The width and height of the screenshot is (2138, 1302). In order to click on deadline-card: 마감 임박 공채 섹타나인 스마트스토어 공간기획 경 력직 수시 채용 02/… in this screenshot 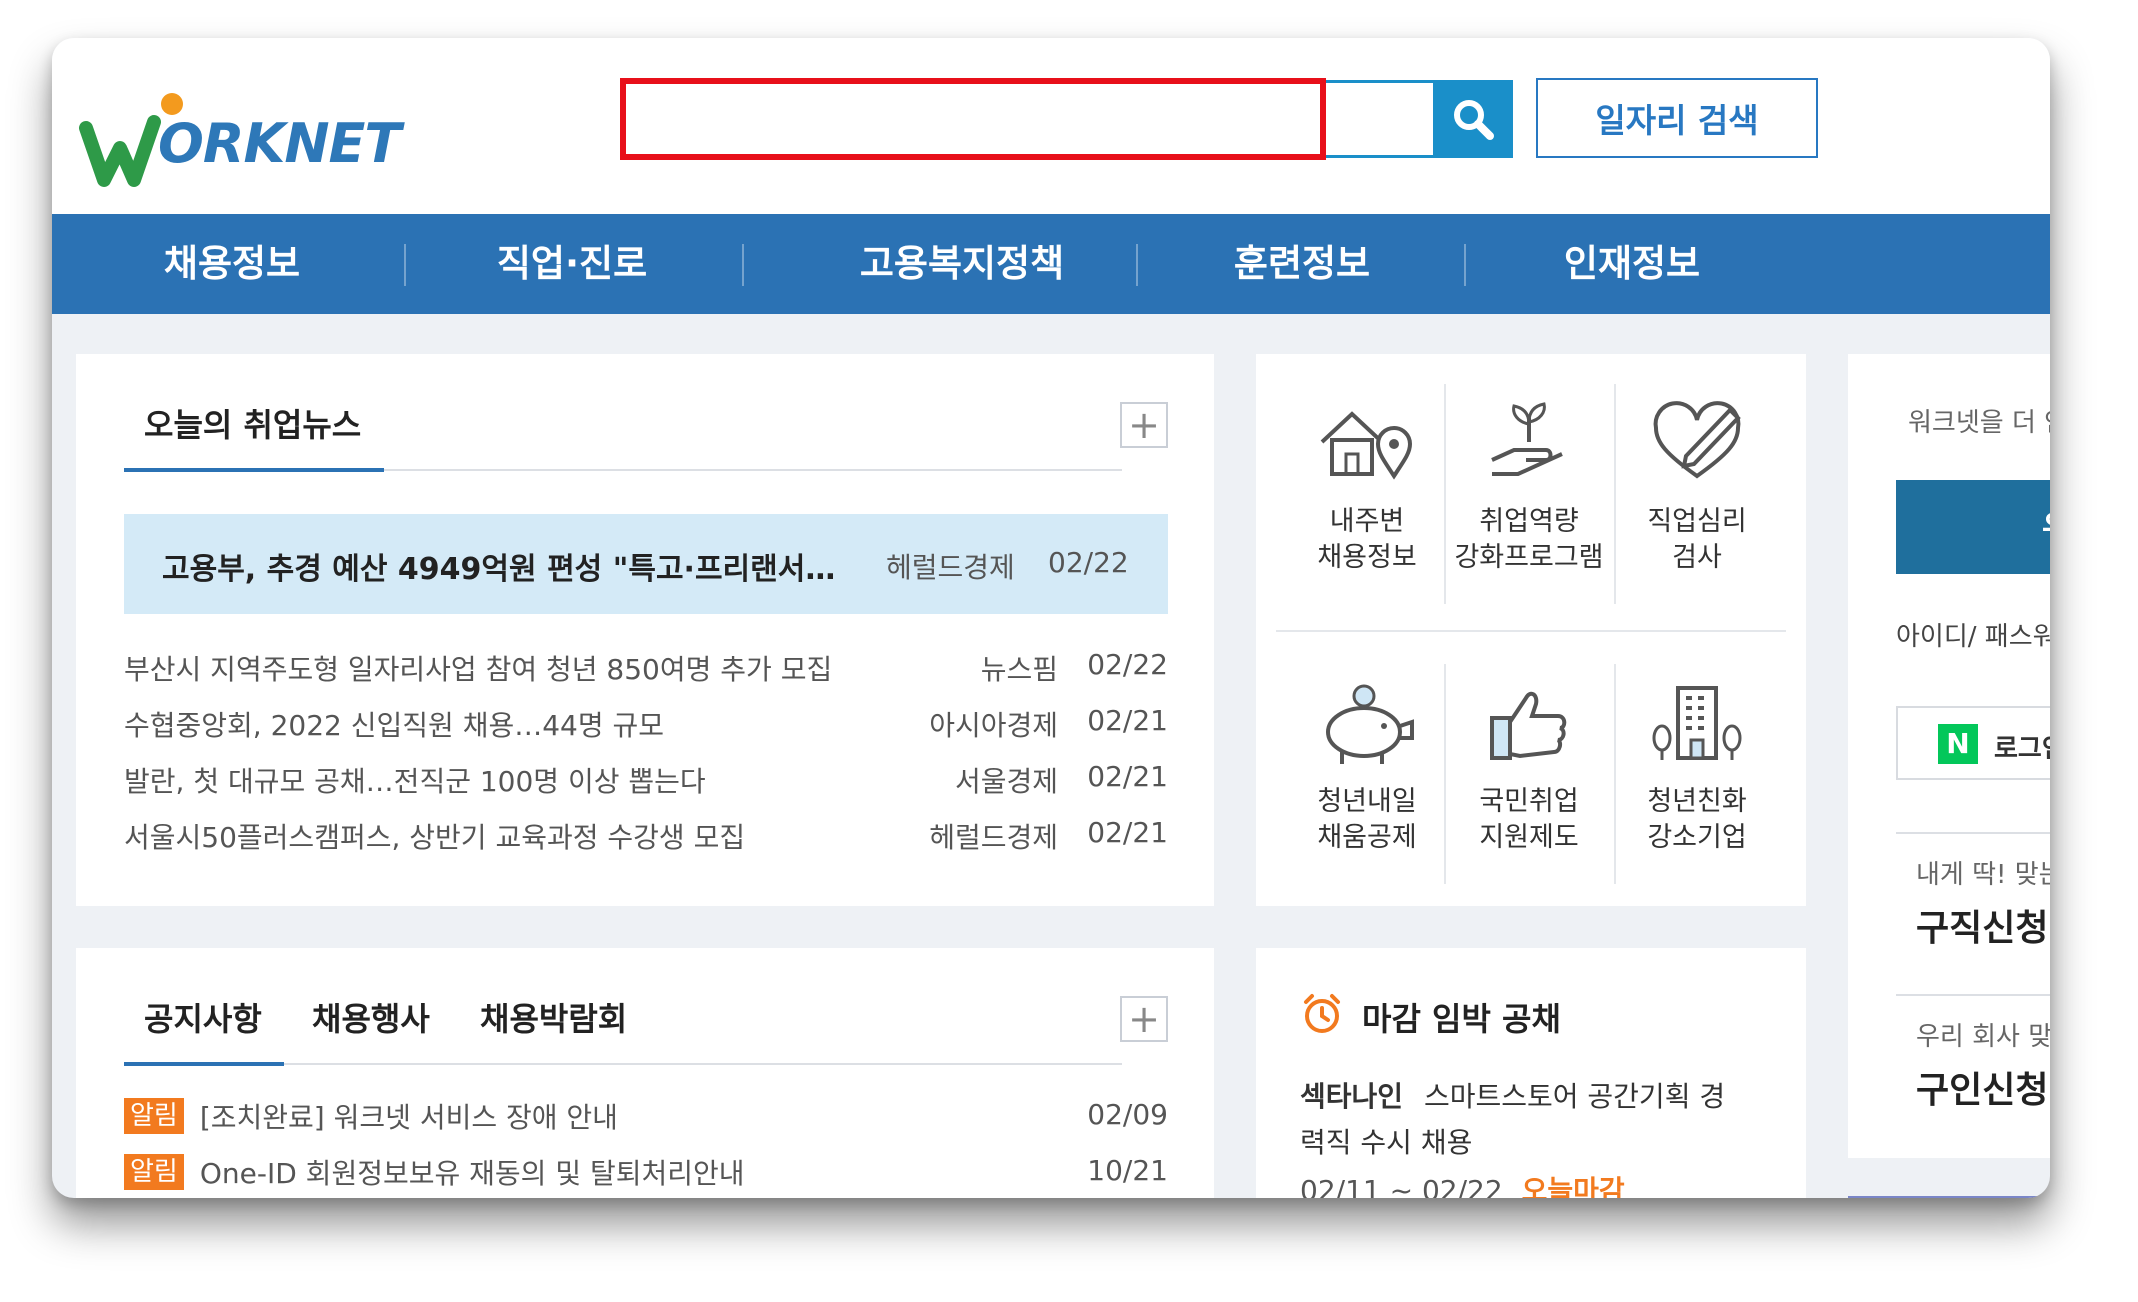, I will do `click(1531, 1073)`.